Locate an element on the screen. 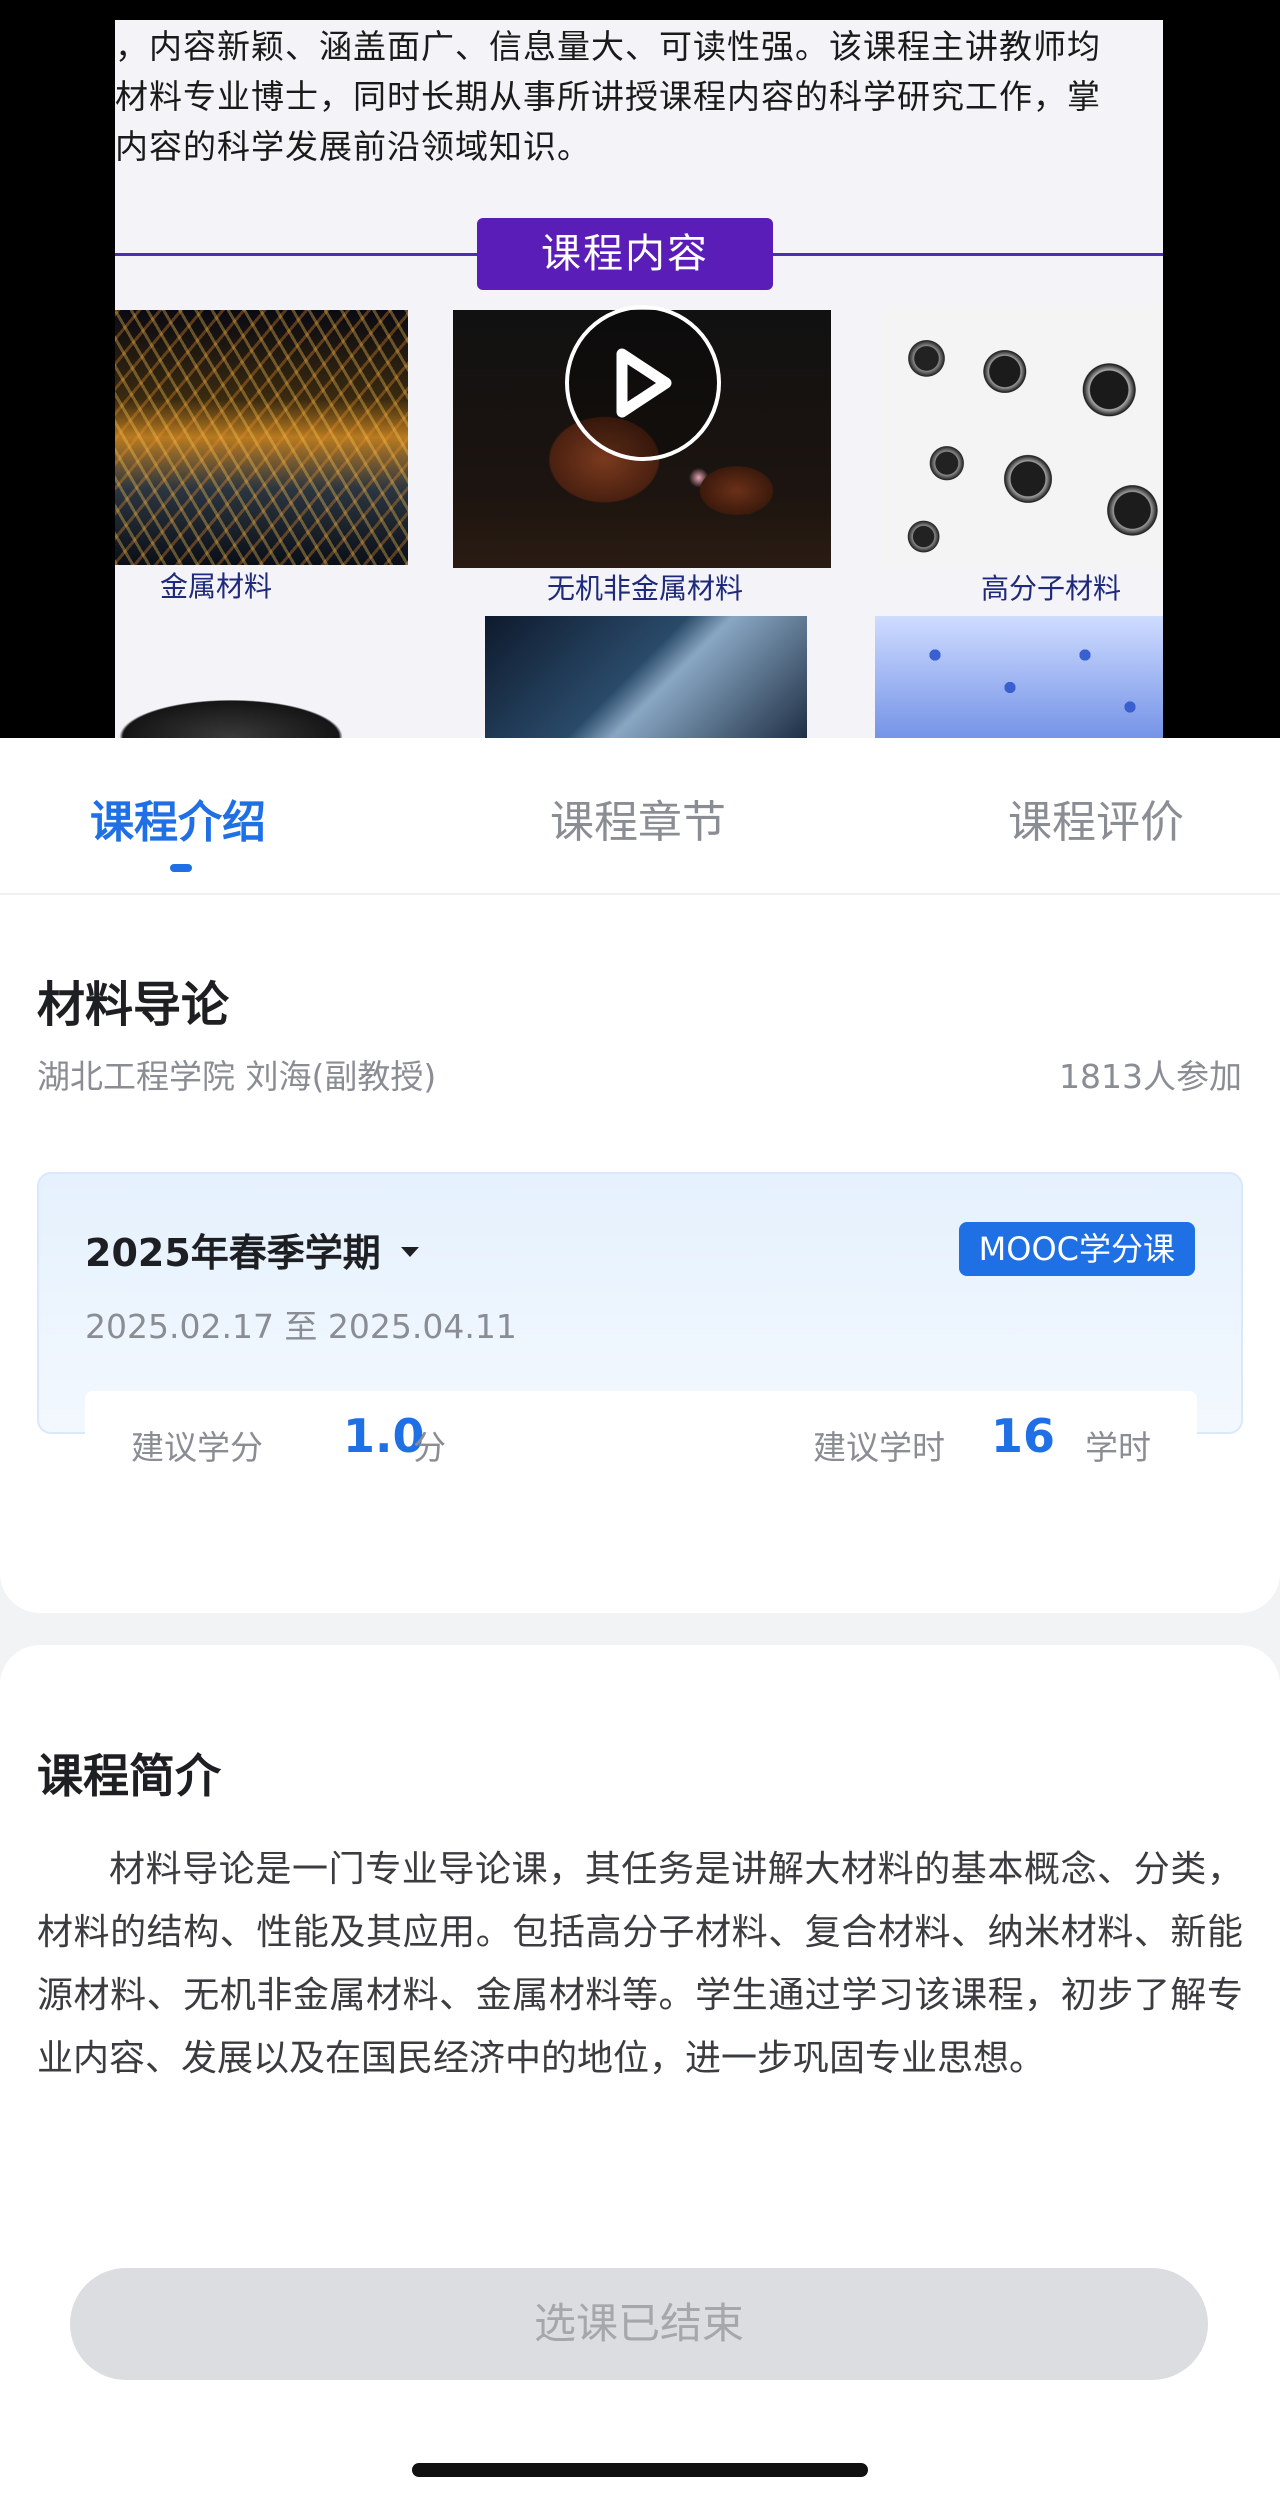 The height and width of the screenshot is (2500, 1280). enroll-button: 选课已结束 is located at coordinates (639, 2324).